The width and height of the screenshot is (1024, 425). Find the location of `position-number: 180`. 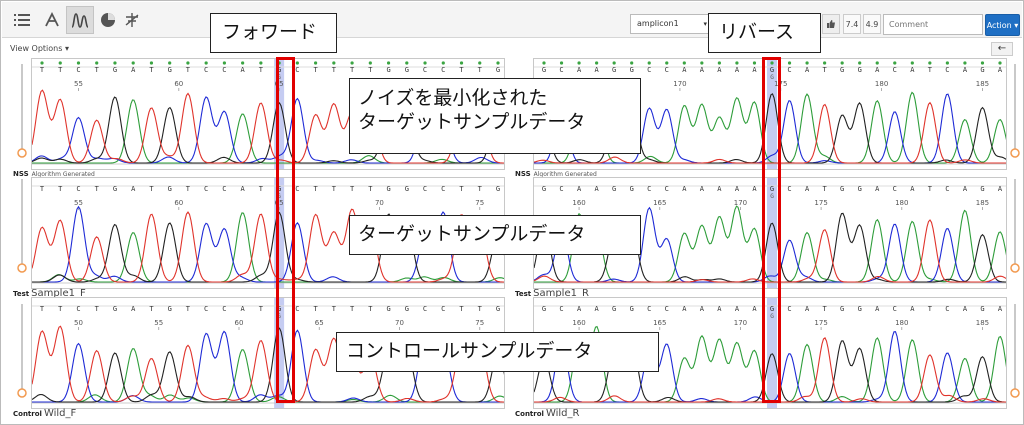

position-number: 180 is located at coordinates (901, 323).